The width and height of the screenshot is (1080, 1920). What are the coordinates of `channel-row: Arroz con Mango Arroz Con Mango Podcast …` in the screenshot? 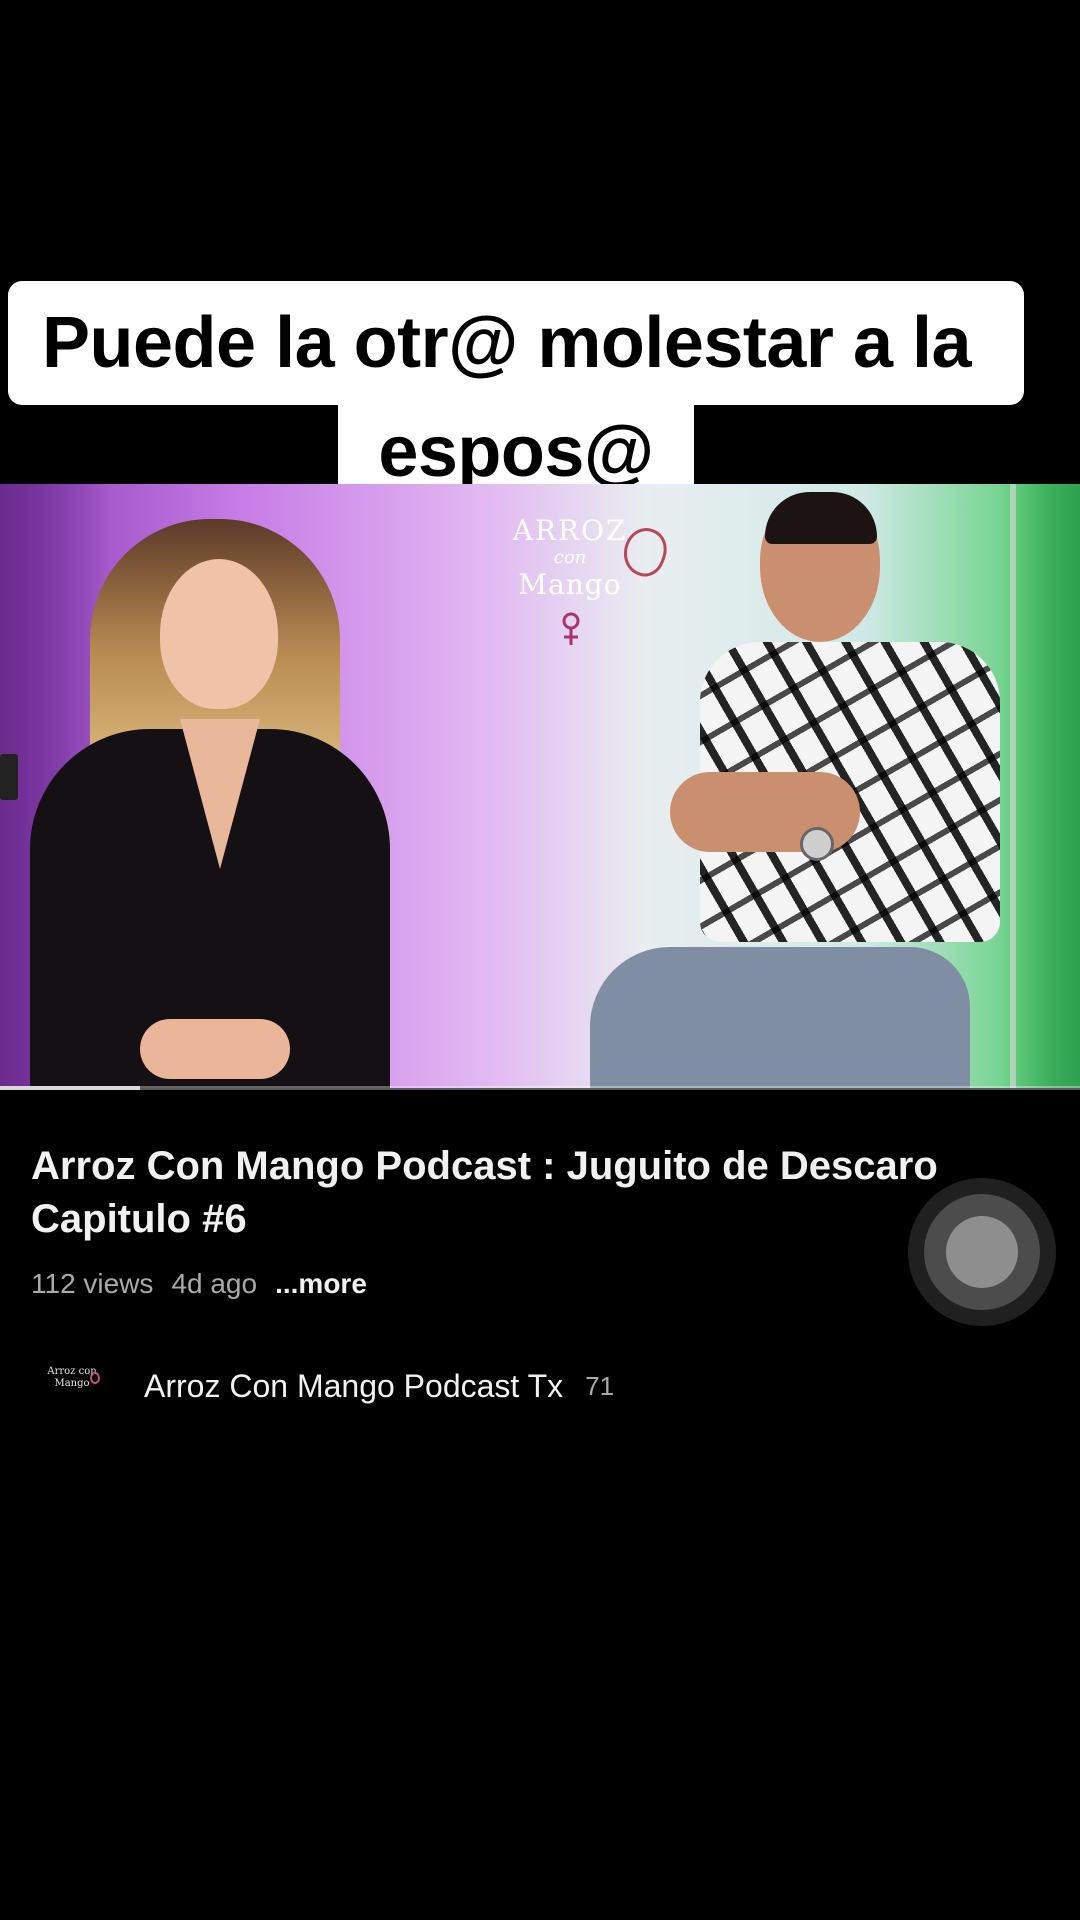 It's located at (327, 1386).